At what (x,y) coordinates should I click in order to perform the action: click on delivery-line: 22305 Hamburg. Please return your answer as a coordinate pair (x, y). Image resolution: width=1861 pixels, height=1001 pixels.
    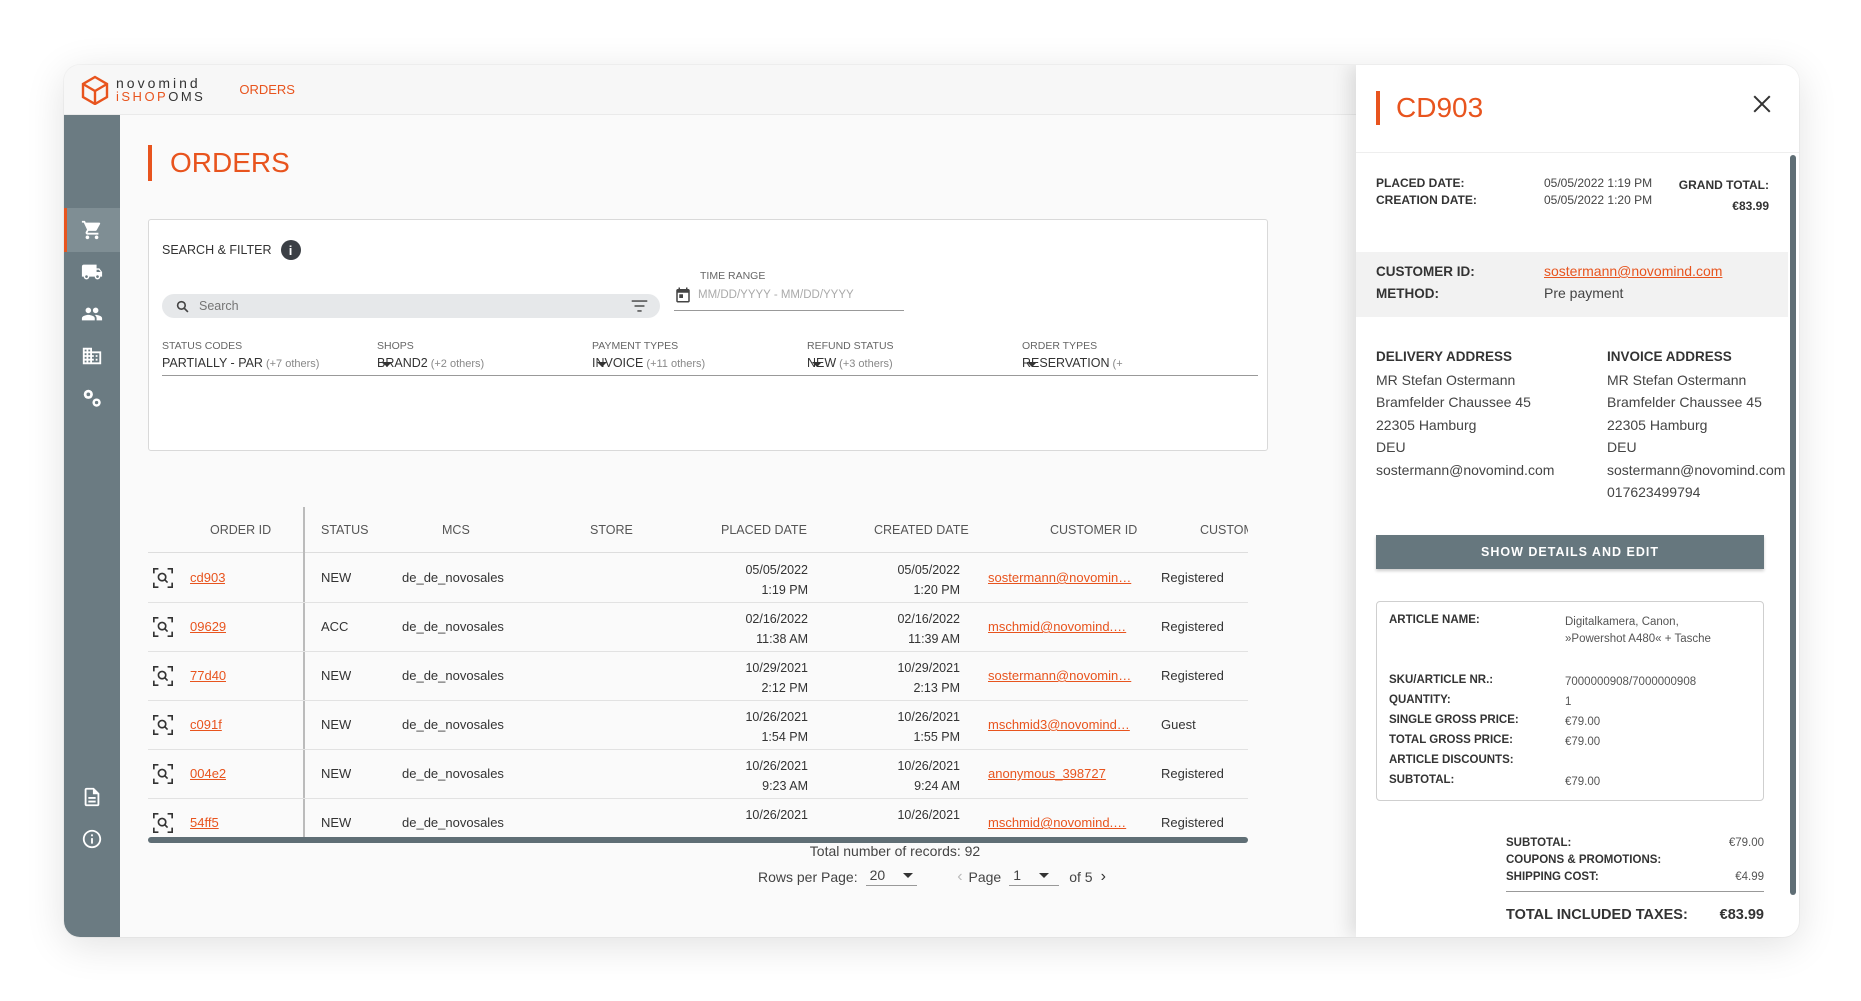
    Looking at the image, I should click on (1426, 424).